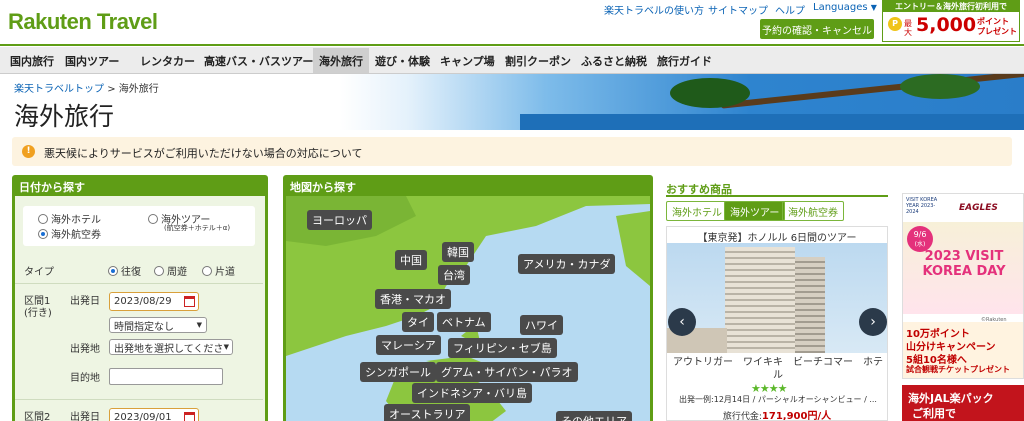  I want to click on ad-date-sub: (水), so click(920, 244).